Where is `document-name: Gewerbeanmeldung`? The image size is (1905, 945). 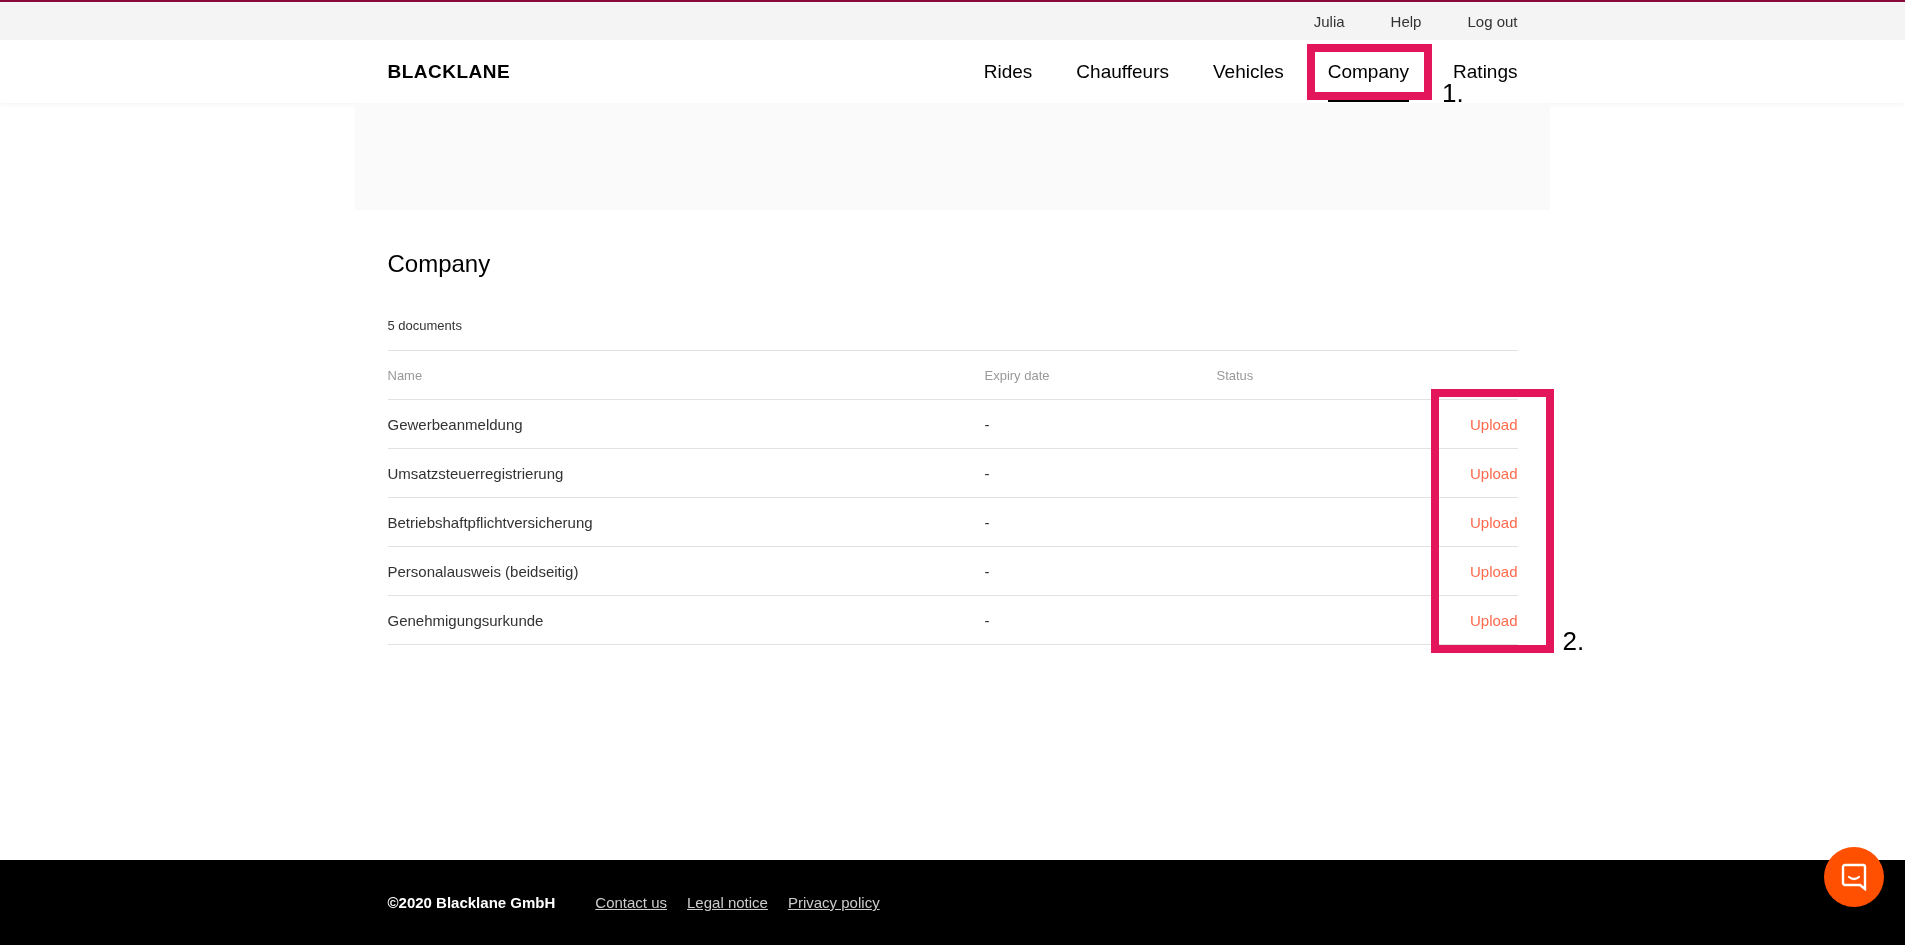
document-name: Gewerbeanmeldung is located at coordinates (455, 424).